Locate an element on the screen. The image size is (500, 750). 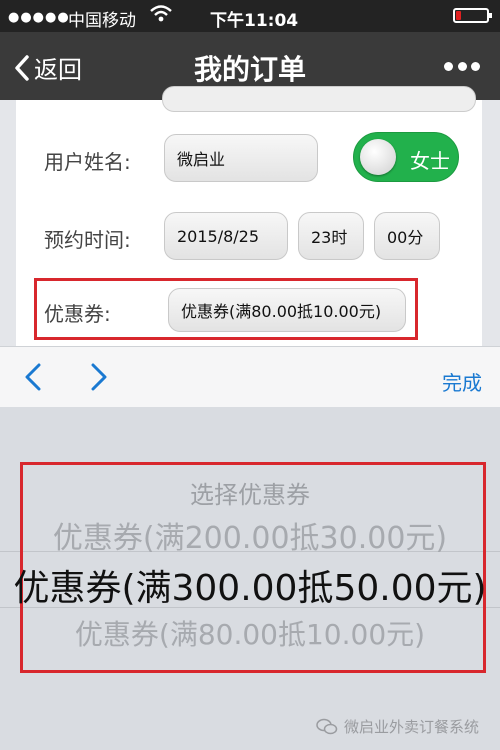
chevron-right-icon is located at coordinates (99, 377).